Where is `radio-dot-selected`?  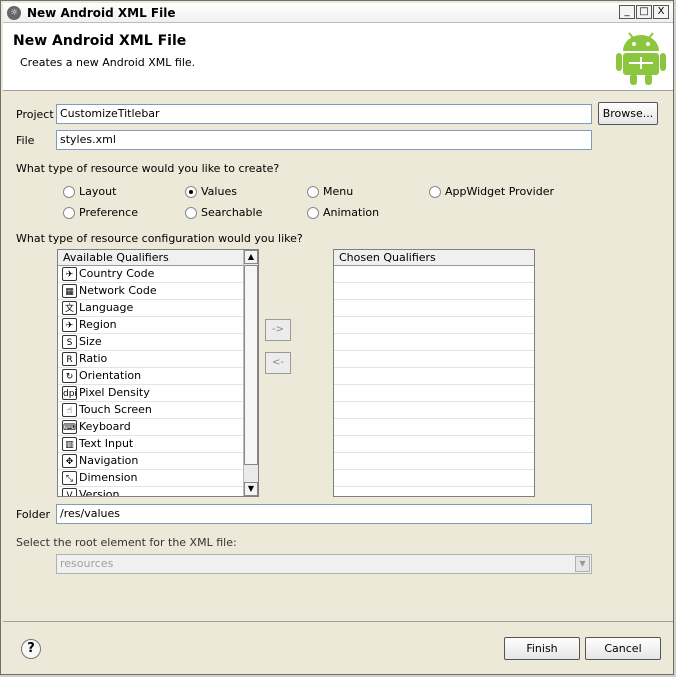
radio-dot-selected is located at coordinates (191, 192).